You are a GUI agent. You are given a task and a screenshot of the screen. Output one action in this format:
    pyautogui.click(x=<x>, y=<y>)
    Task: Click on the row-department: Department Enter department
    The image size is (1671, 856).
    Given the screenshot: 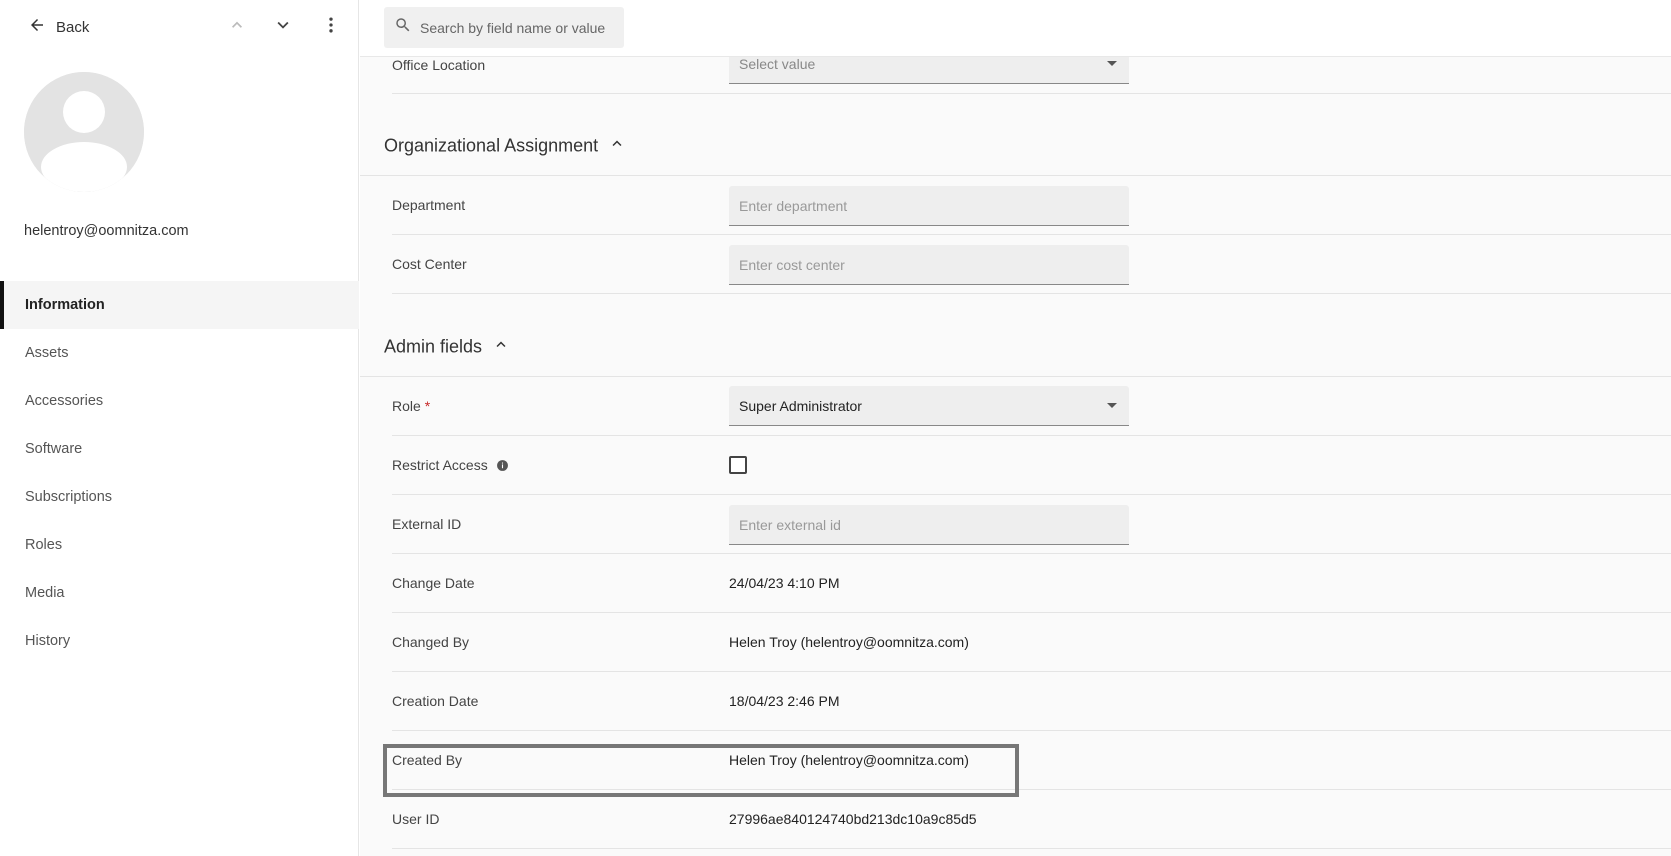 What is the action you would take?
    pyautogui.click(x=1031, y=205)
    